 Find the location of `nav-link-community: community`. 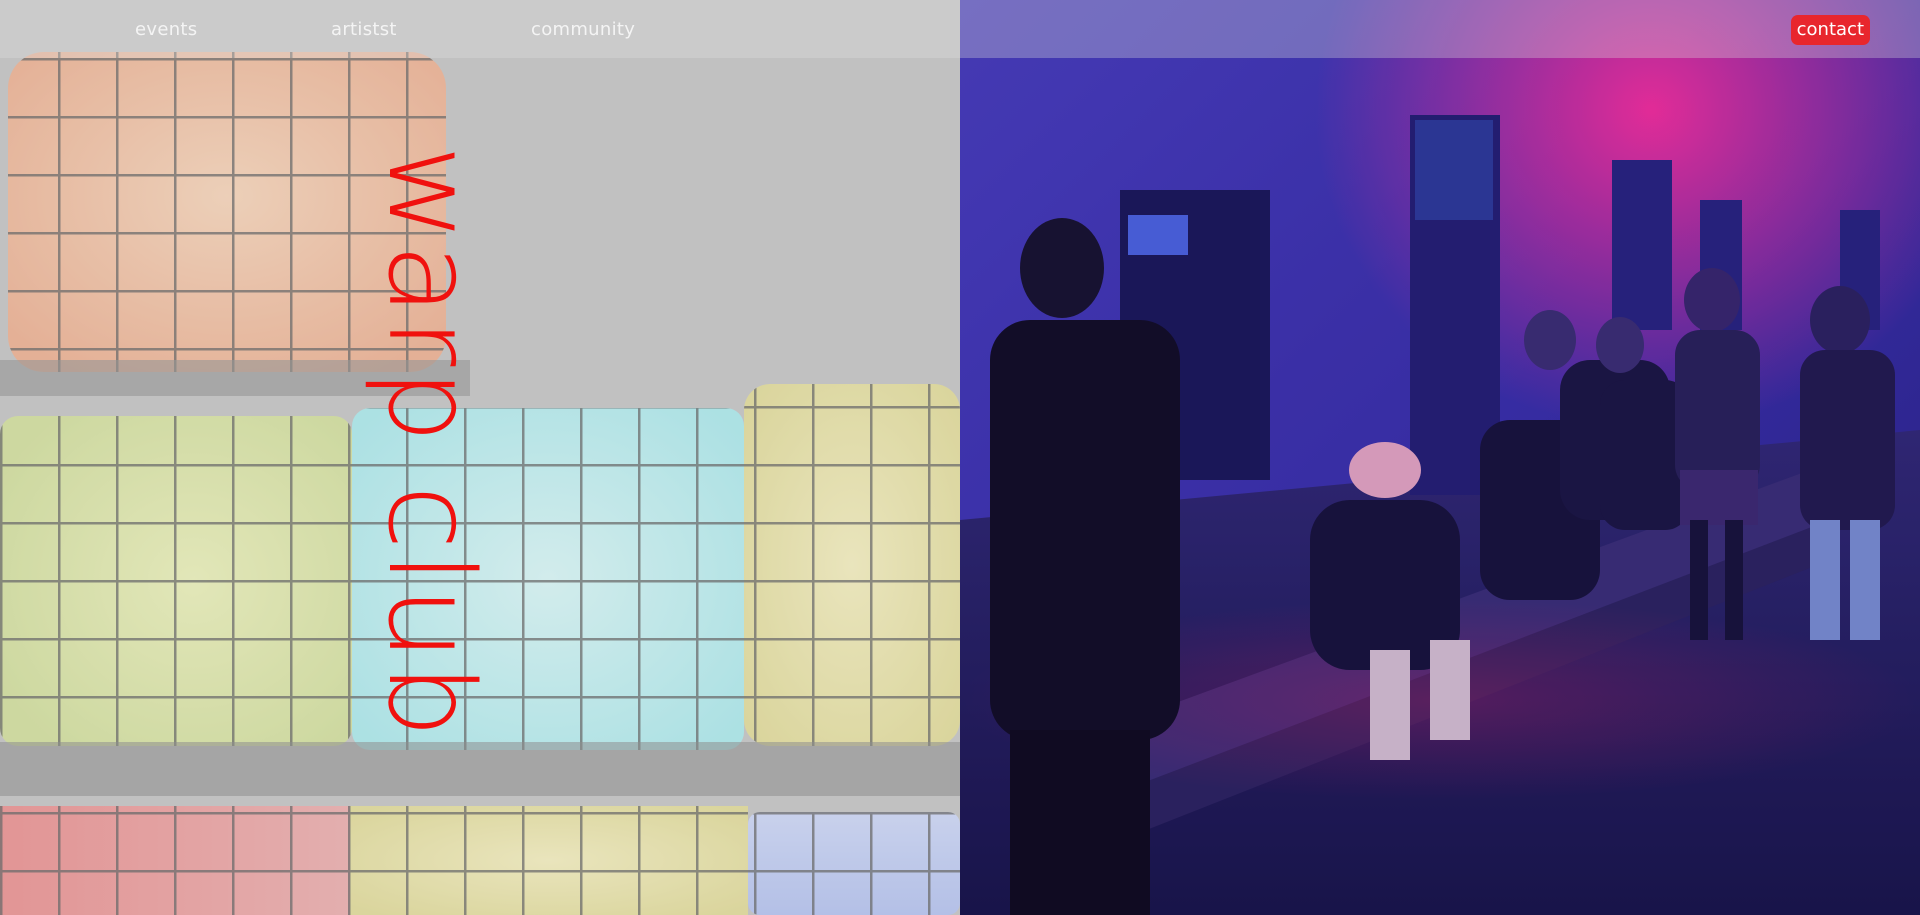

nav-link-community: community is located at coordinates (583, 29).